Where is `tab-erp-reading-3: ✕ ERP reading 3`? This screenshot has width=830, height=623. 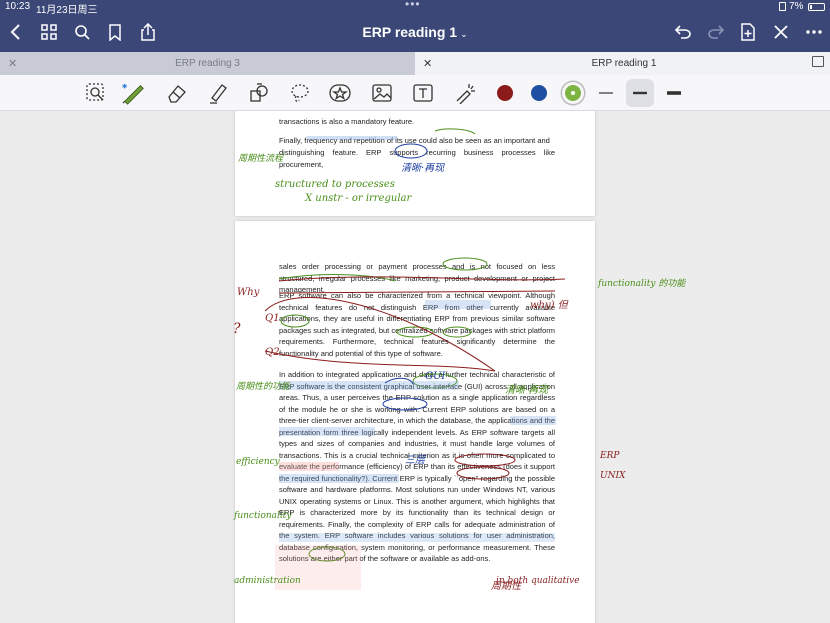 tab-erp-reading-3: ✕ ERP reading 3 is located at coordinates (207, 63).